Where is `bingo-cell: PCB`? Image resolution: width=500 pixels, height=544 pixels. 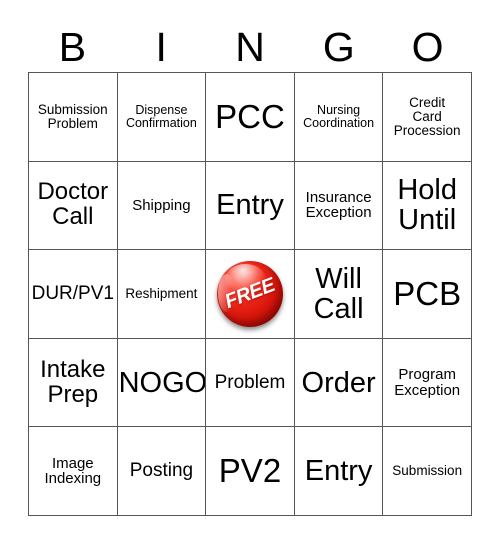
bingo-cell: PCB is located at coordinates (427, 294).